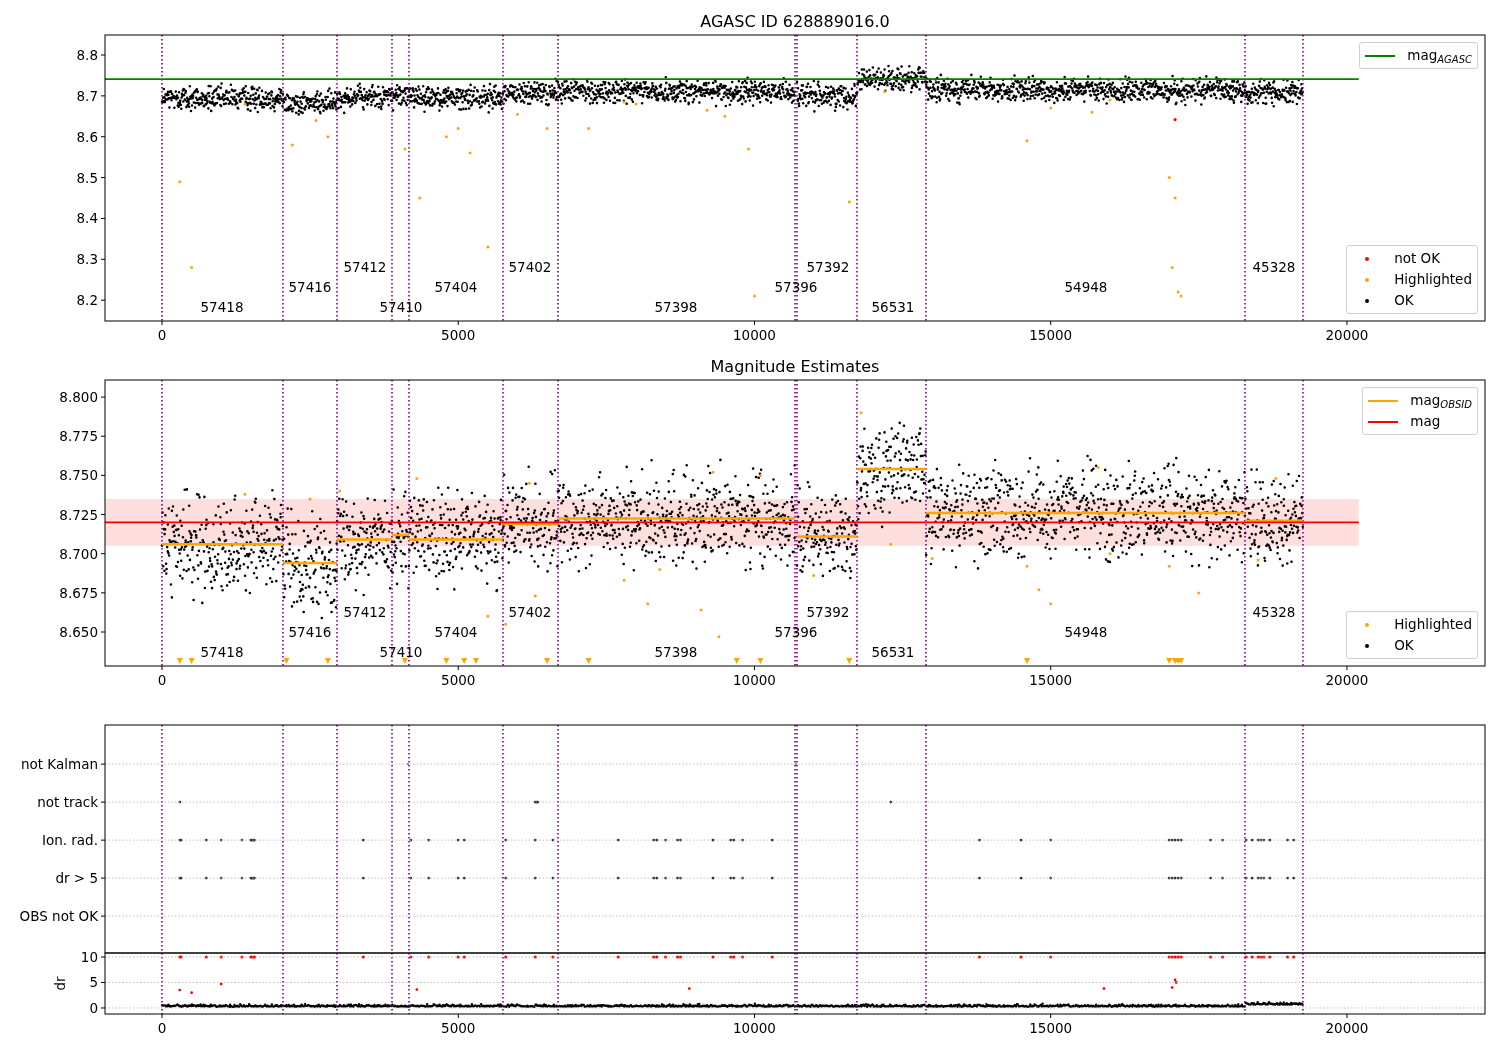  Describe the element at coordinates (1441, 401) in the screenshot. I see `legend-label: mag$_{OBSID}$` at that location.